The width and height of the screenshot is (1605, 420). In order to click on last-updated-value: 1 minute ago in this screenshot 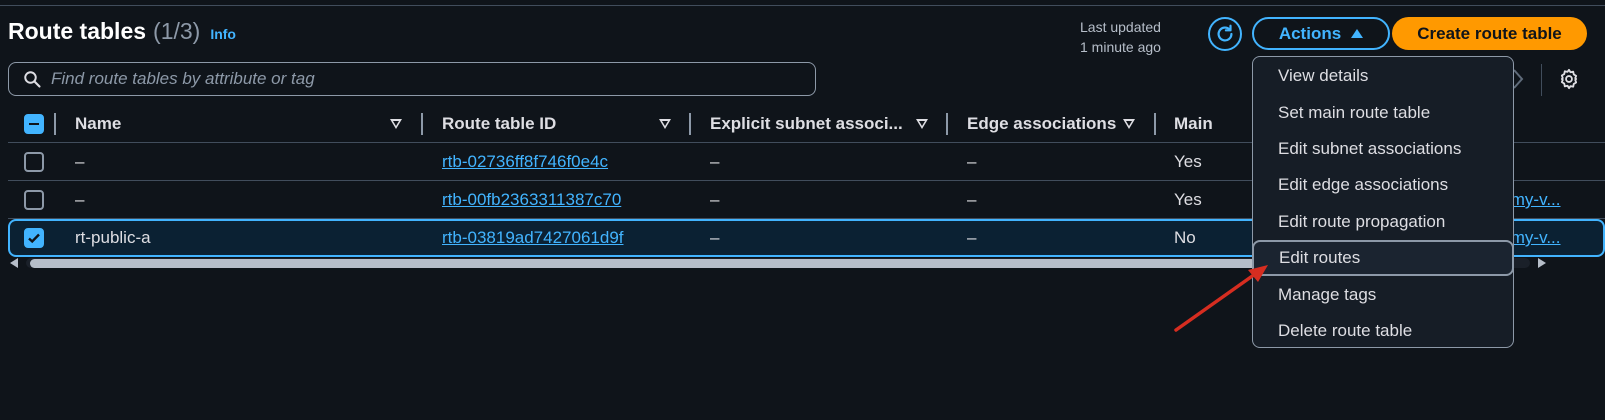, I will do `click(1120, 47)`.